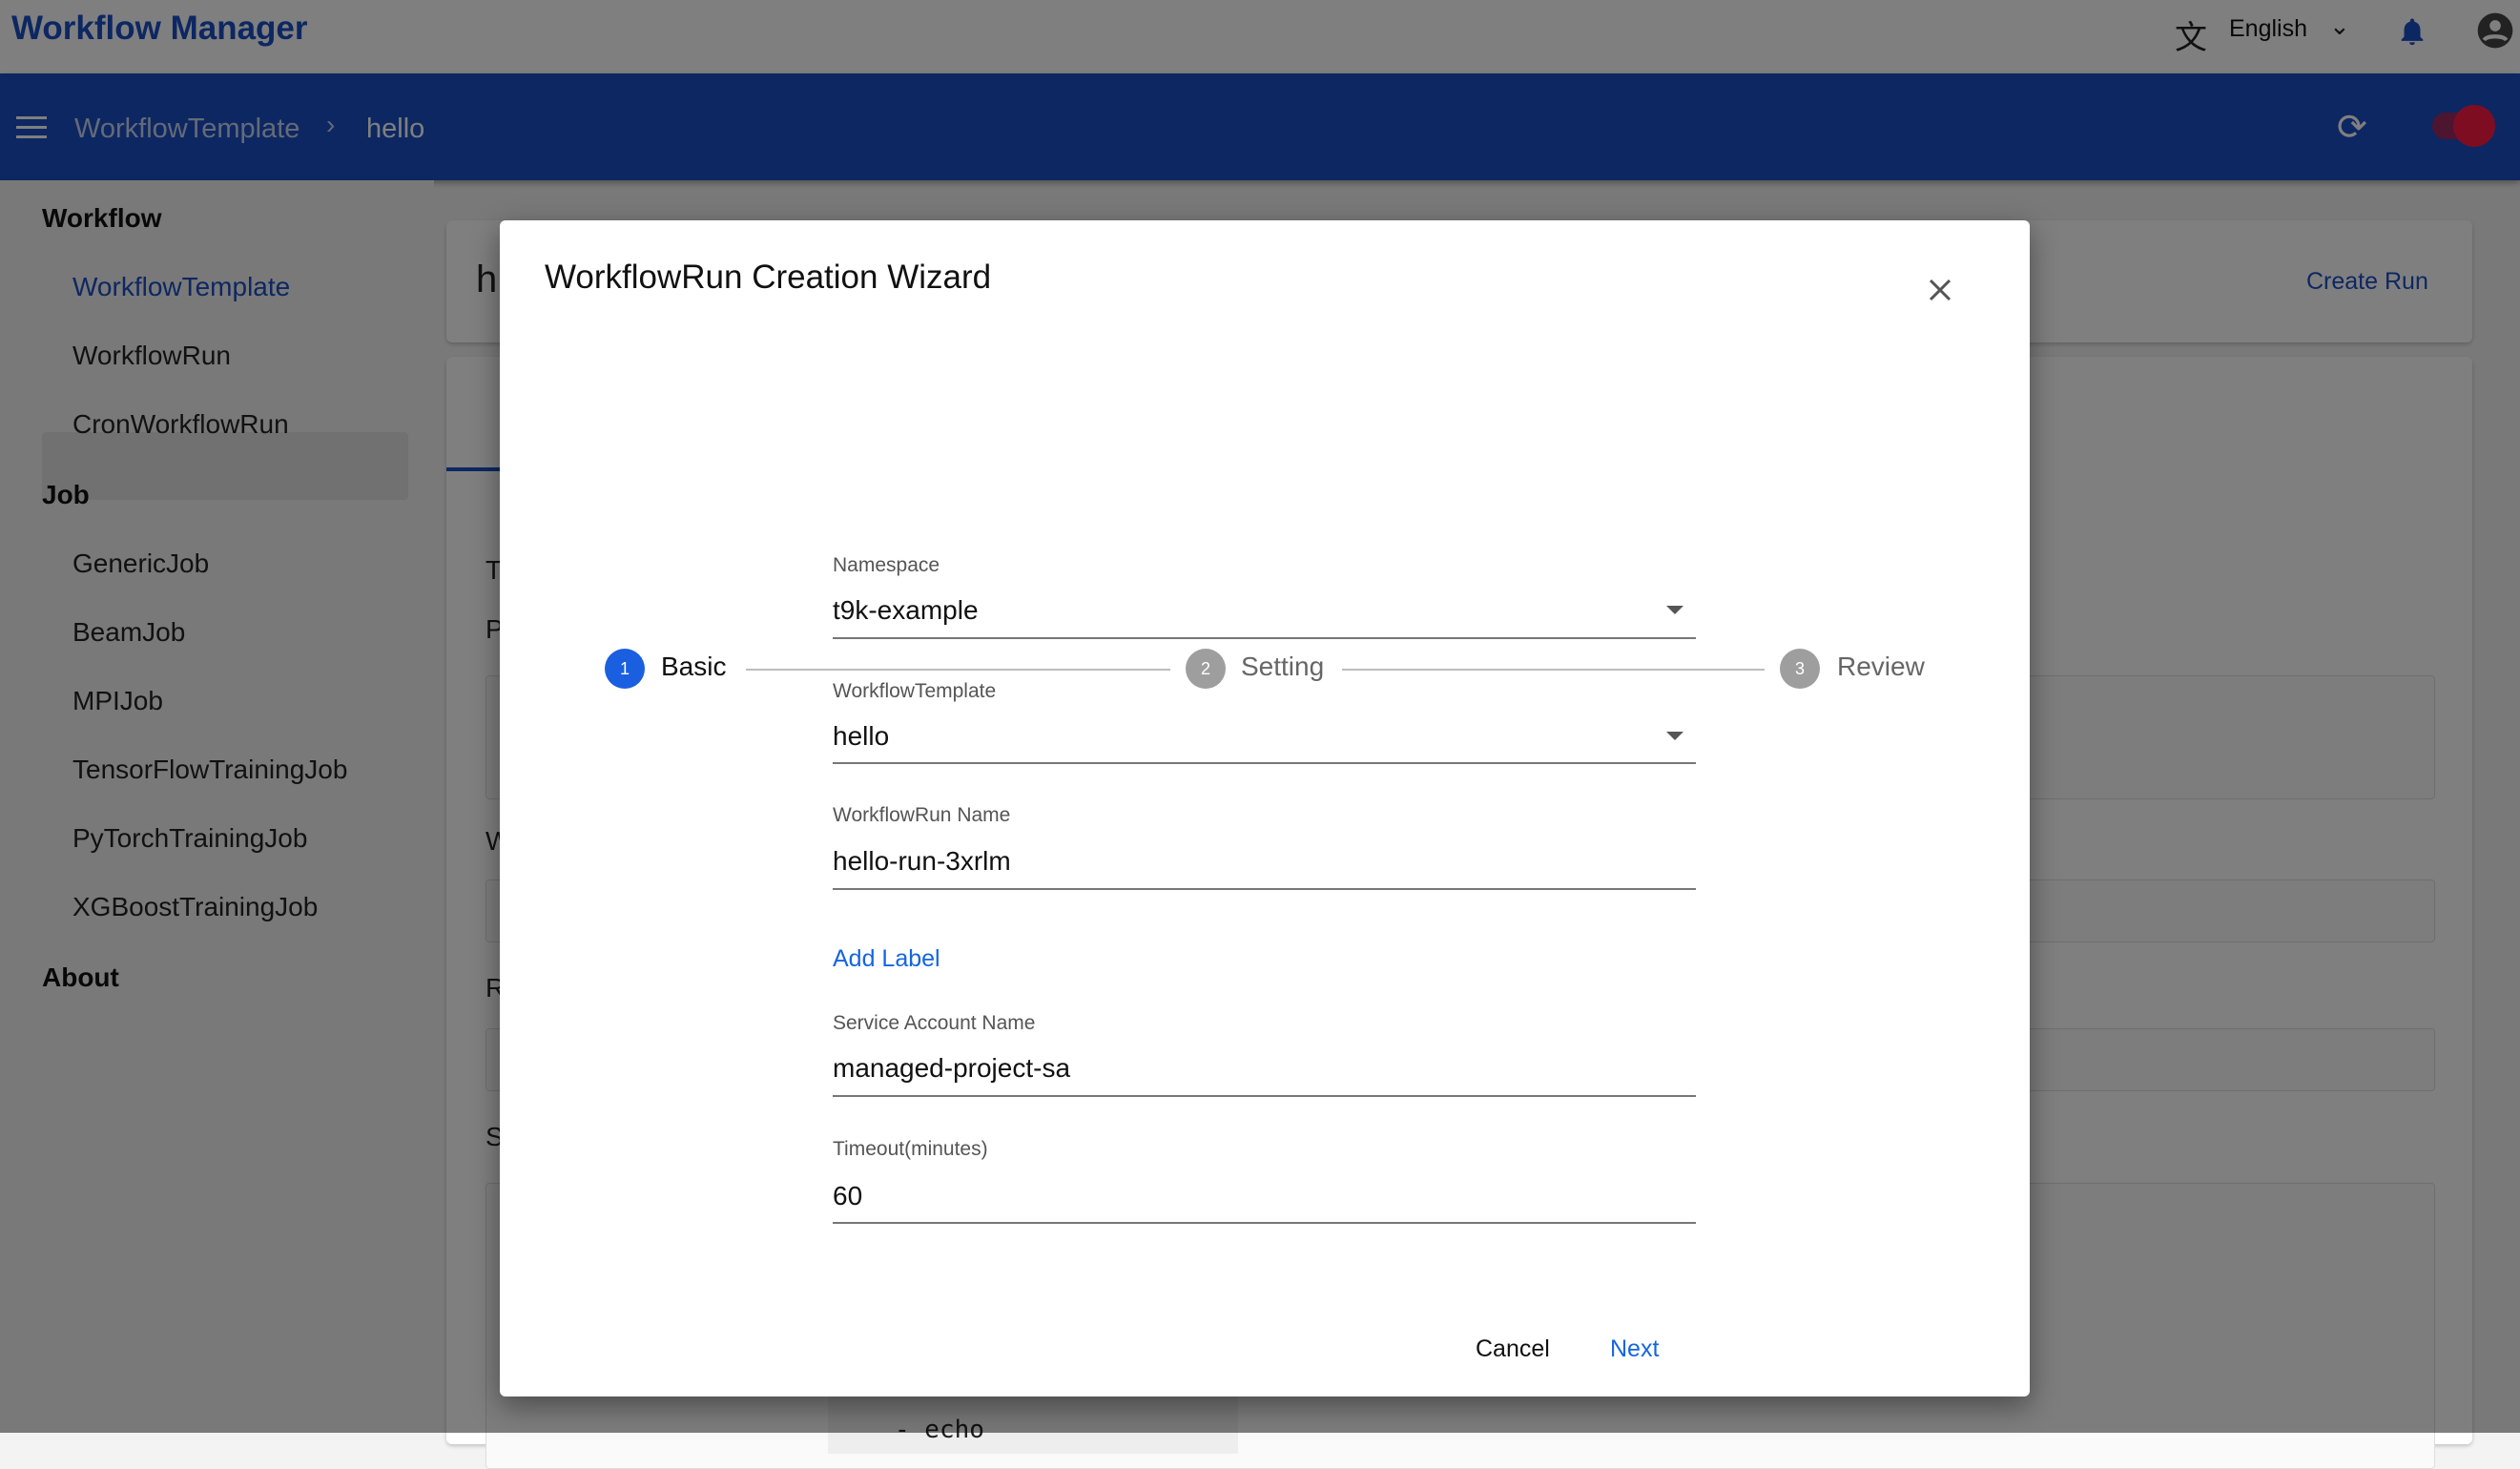 This screenshot has height=1469, width=2520. Describe the element at coordinates (1283, 666) in the screenshot. I see `step-setting: Setting` at that location.